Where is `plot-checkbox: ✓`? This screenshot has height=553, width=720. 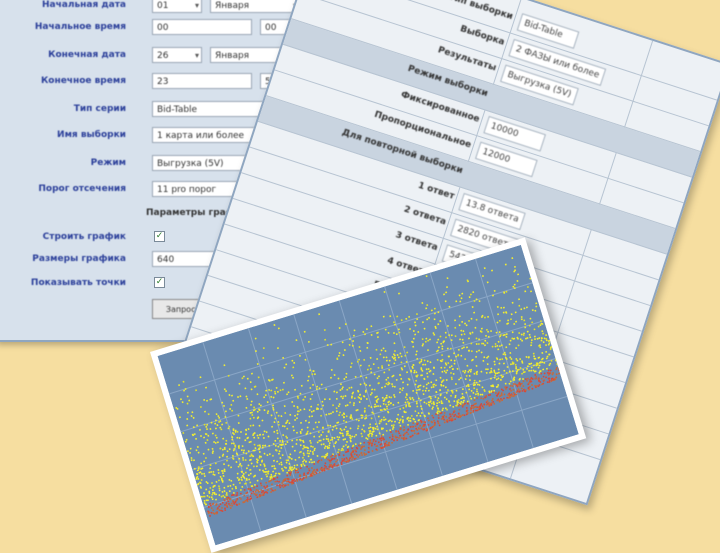
plot-checkbox: ✓ is located at coordinates (159, 236).